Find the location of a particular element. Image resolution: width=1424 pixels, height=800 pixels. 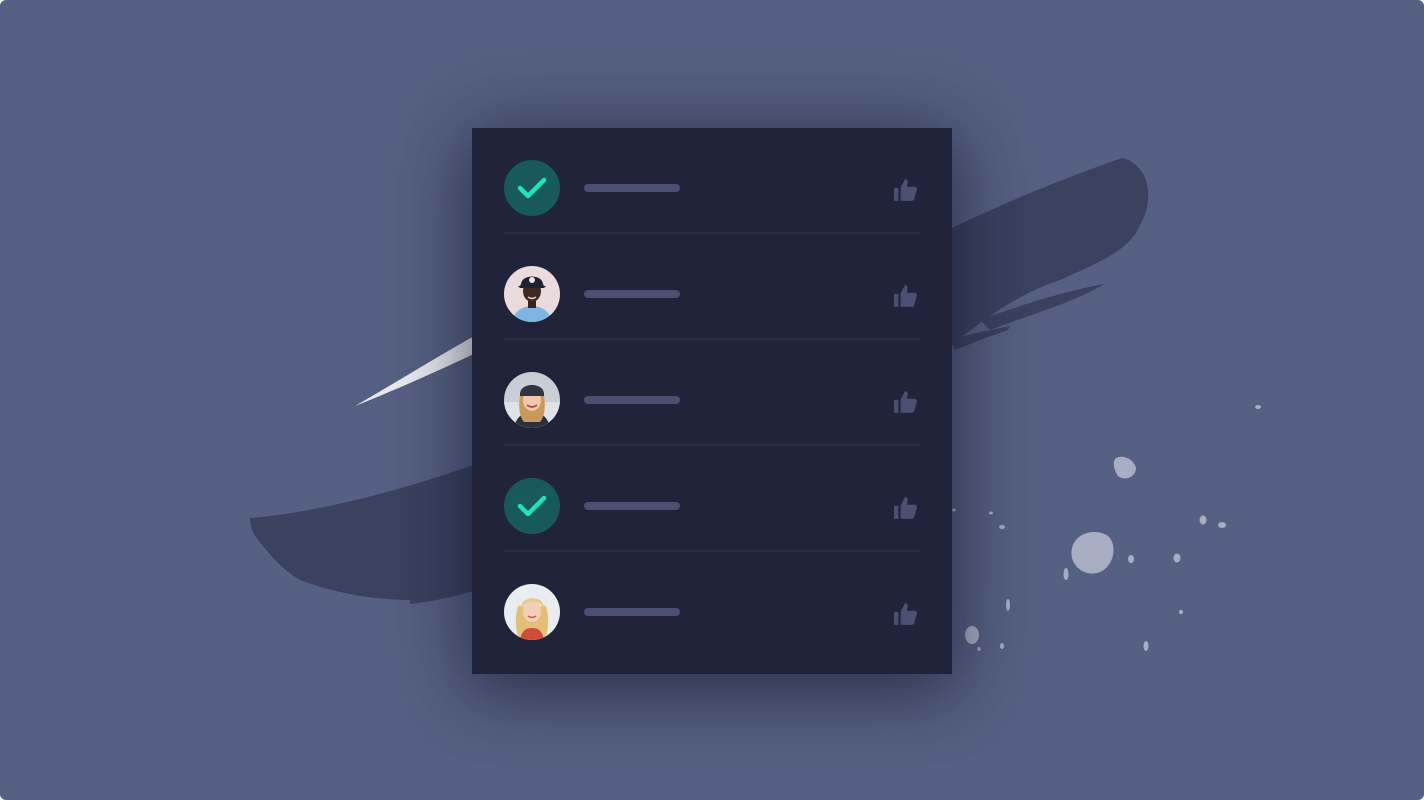

avatar-man-cap is located at coordinates (532, 294).